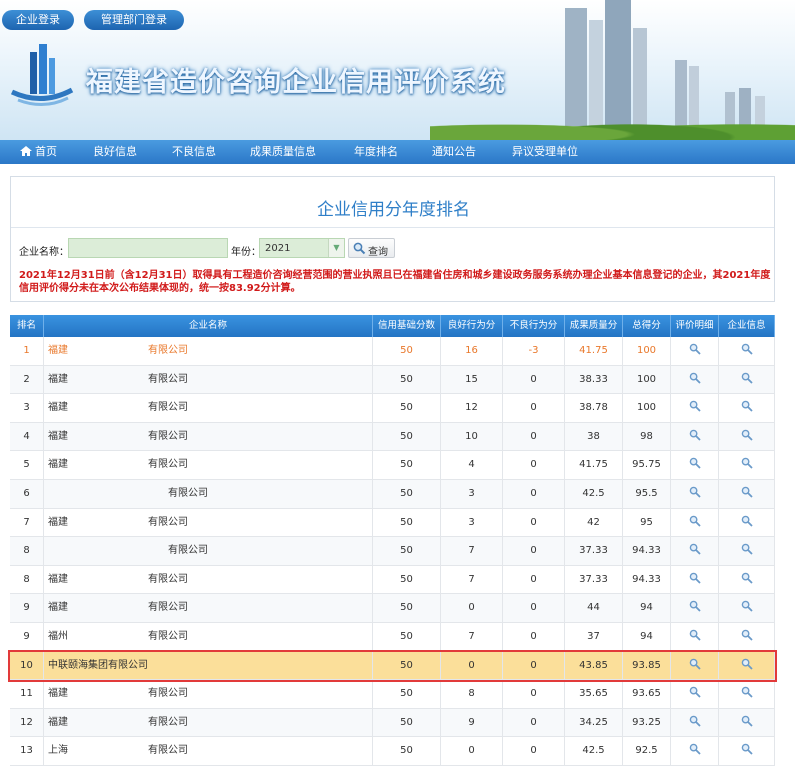 The image size is (795, 770). Describe the element at coordinates (594, 637) in the screenshot. I see `quality-cell: 37` at that location.